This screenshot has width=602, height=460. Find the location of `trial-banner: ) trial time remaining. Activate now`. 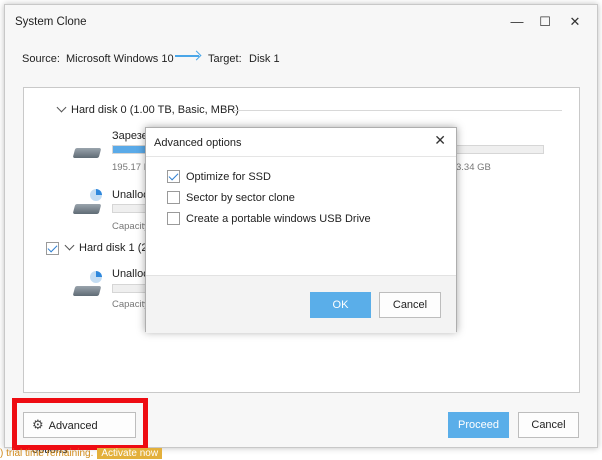

trial-banner: ) trial time remaining. Activate now is located at coordinates (81, 454).